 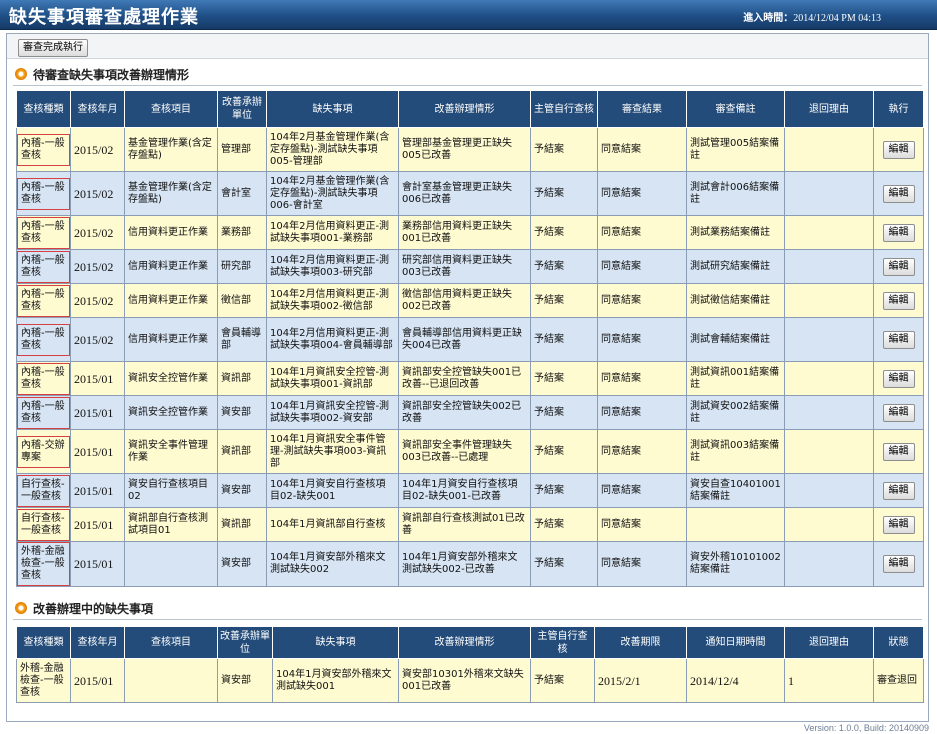 I want to click on cell-defect: 104年2月基金管理作業(含定存盤點)-測試缺失事項005-管理部, so click(x=332, y=149).